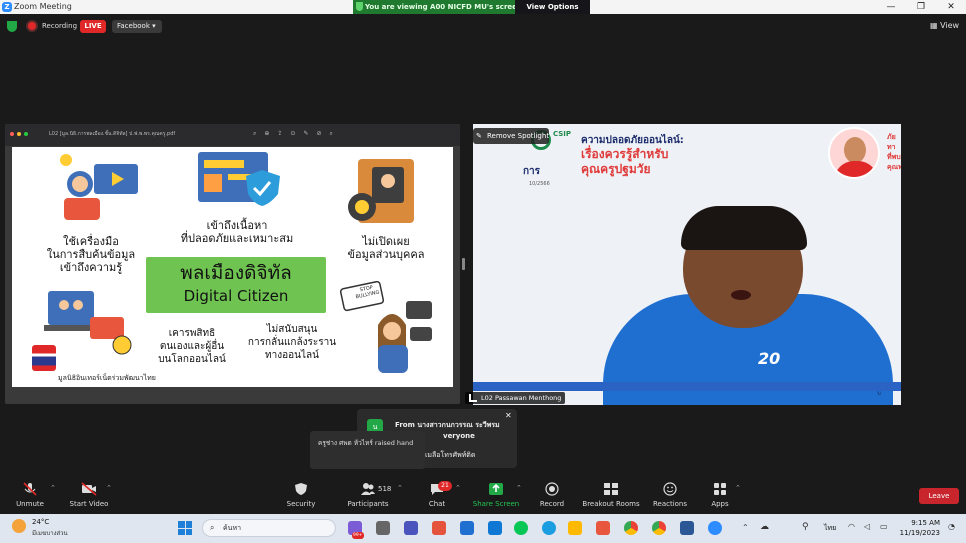 The height and width of the screenshot is (543, 966). I want to click on record-button: Record, so click(552, 496).